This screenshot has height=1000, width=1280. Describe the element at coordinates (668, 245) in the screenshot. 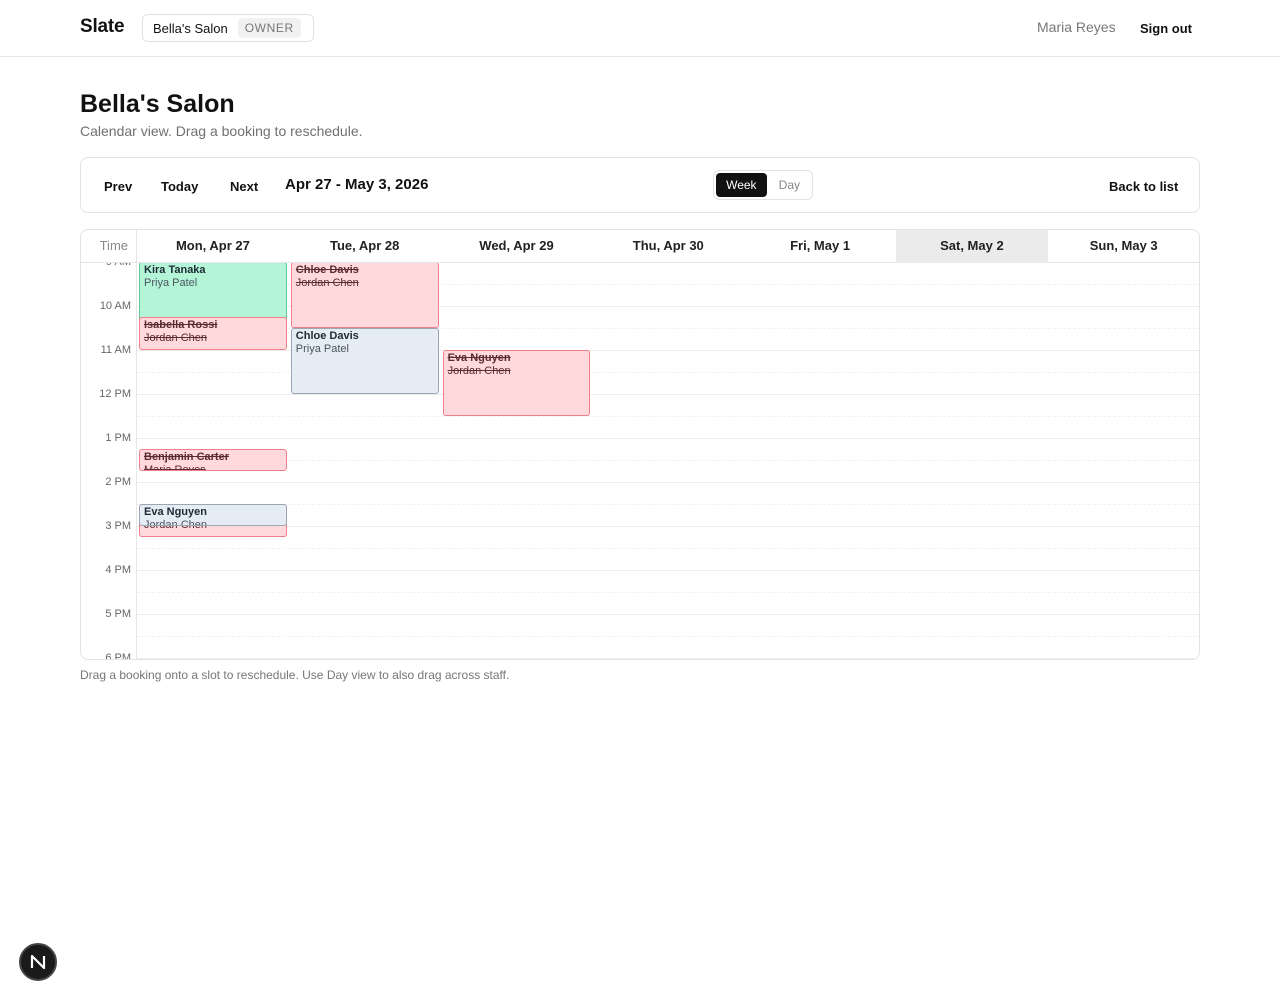

I see `day-header: Thu, Apr 30` at that location.